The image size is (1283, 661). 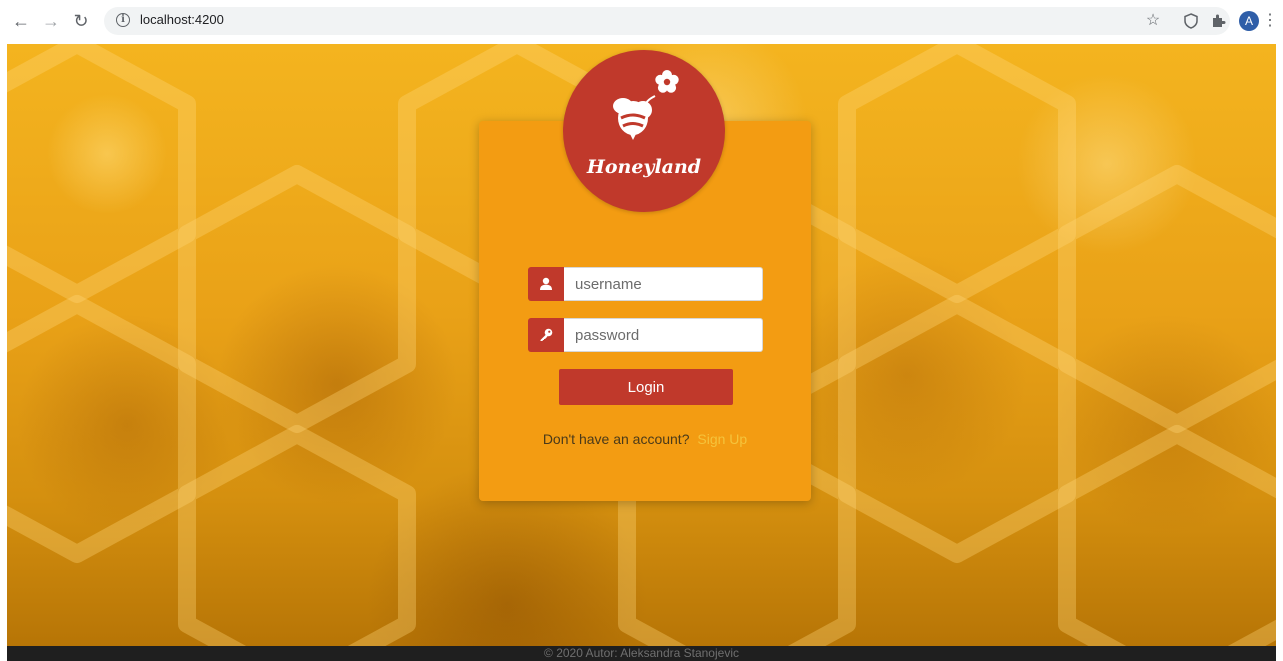 What do you see at coordinates (1153, 21) in the screenshot?
I see `star-icon: ☆` at bounding box center [1153, 21].